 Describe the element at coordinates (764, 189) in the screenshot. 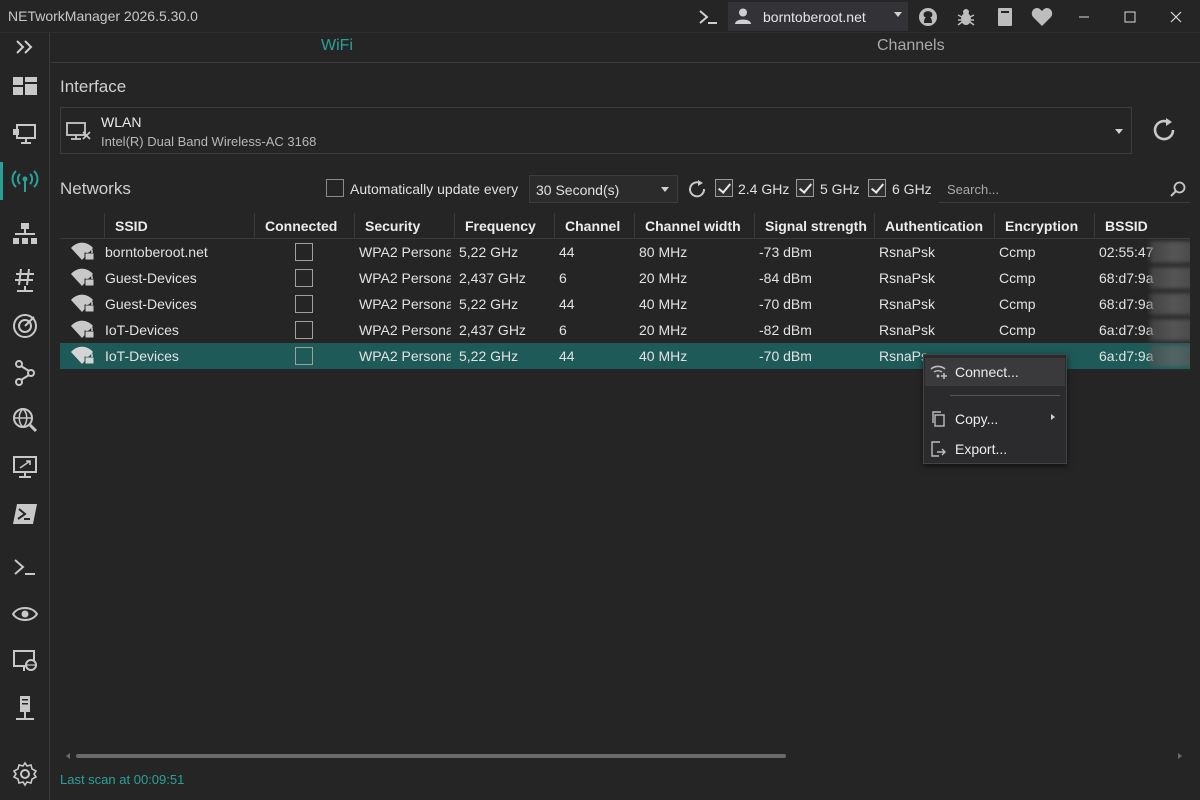

I see `band-24-label: 2.4 GHz` at that location.